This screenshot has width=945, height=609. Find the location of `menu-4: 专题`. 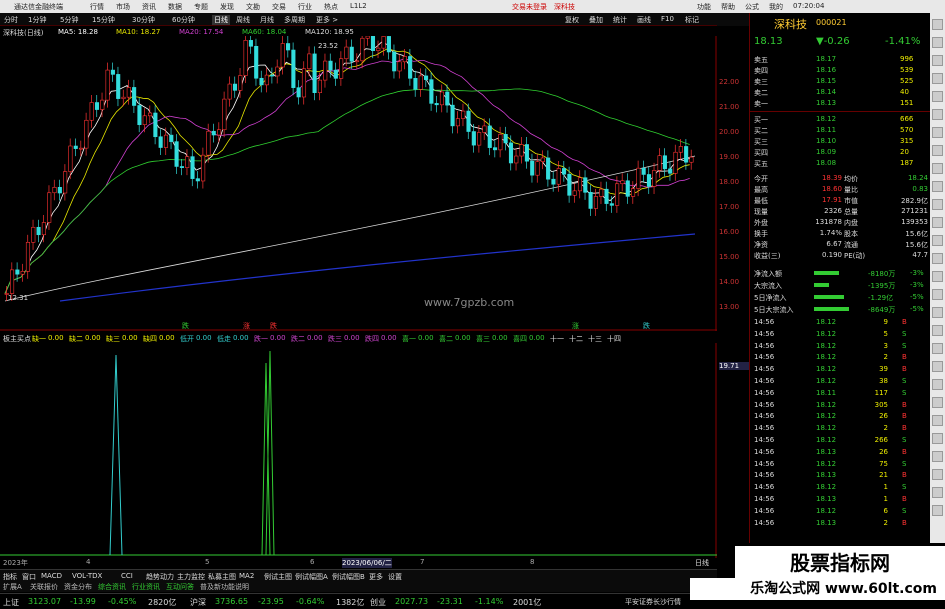

menu-4: 专题 is located at coordinates (201, 7).